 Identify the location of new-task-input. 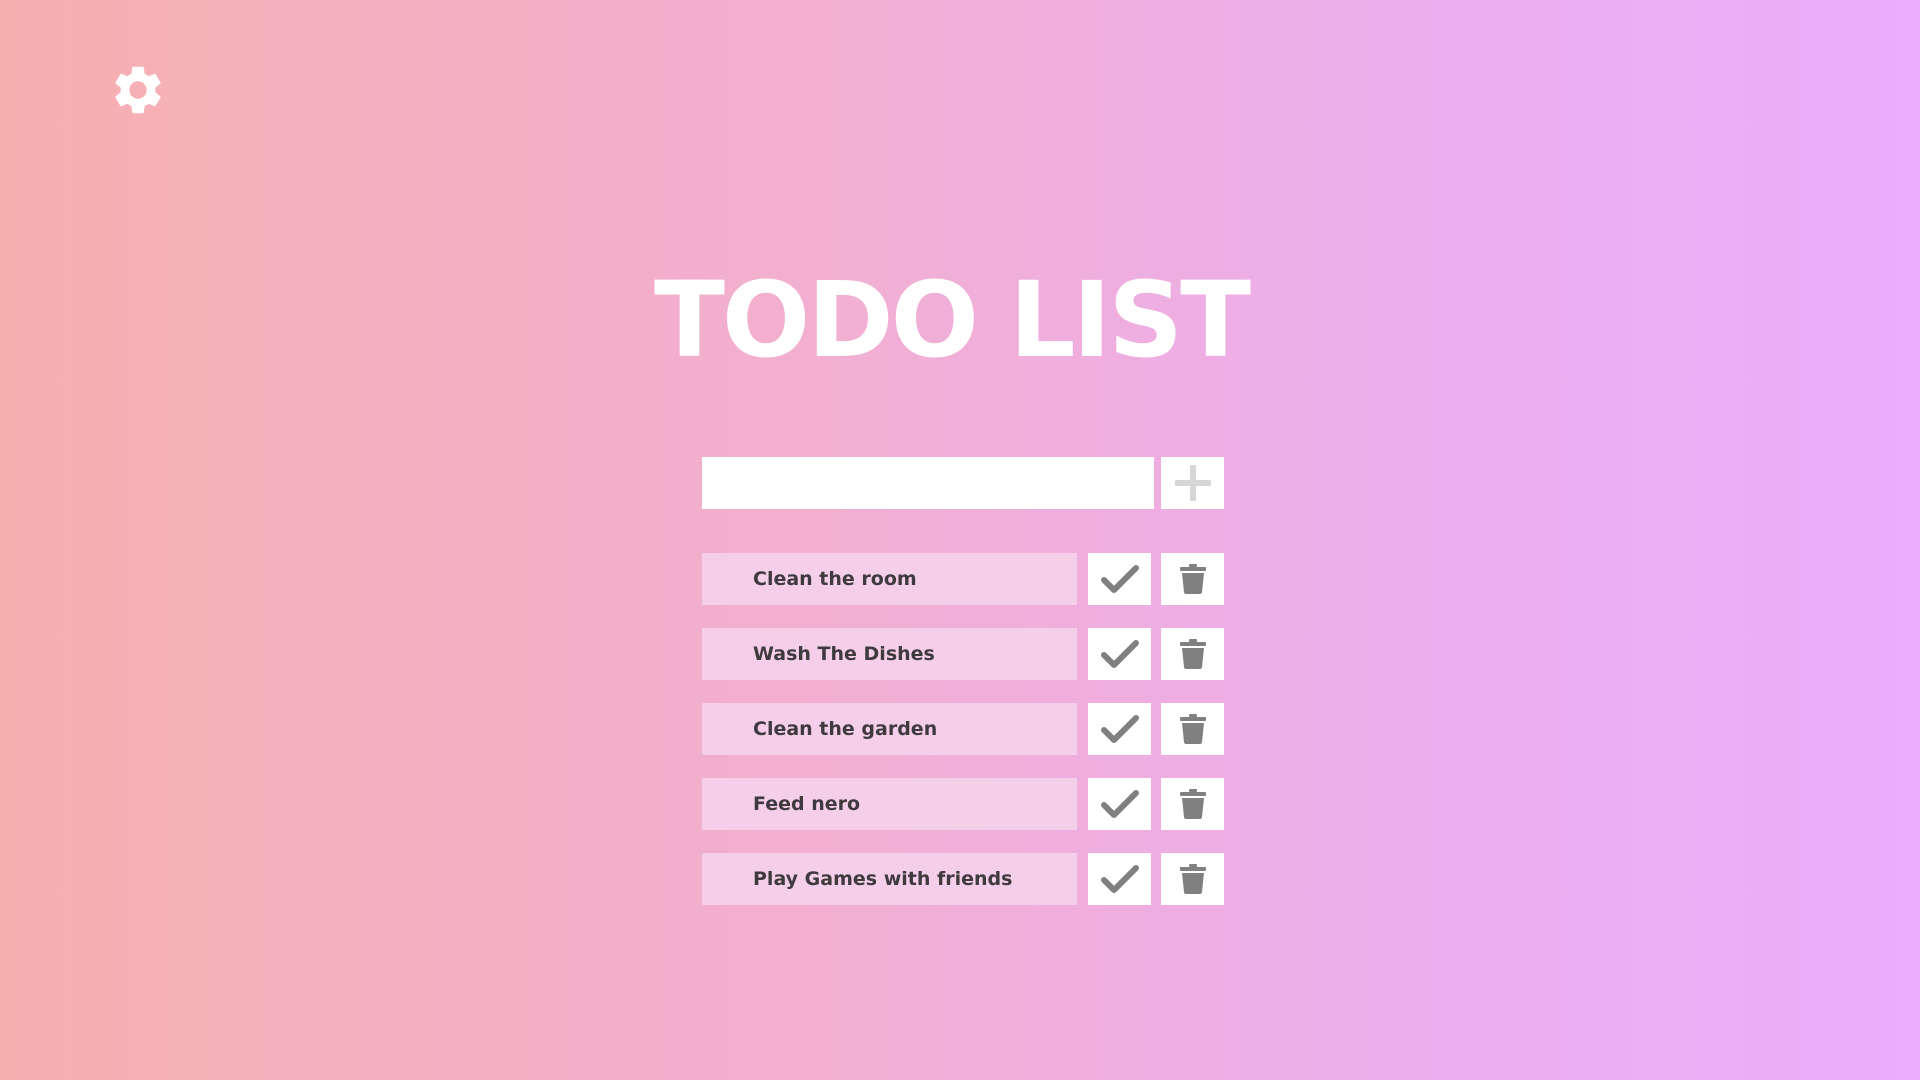
(928, 483).